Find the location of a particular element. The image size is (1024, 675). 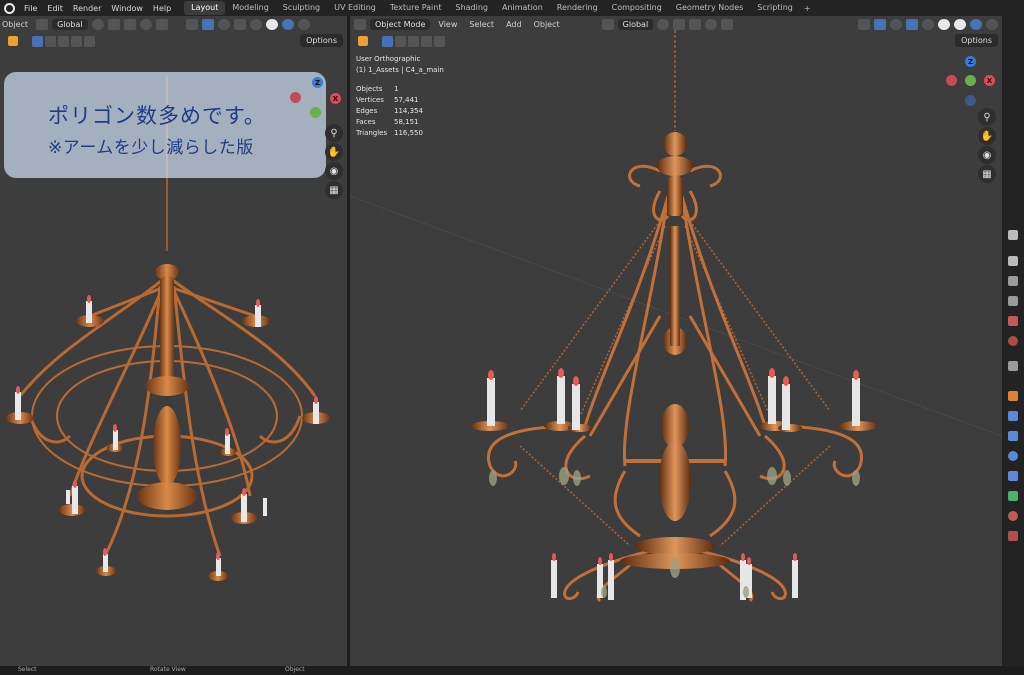

blender-logo-icon is located at coordinates (9, 8).